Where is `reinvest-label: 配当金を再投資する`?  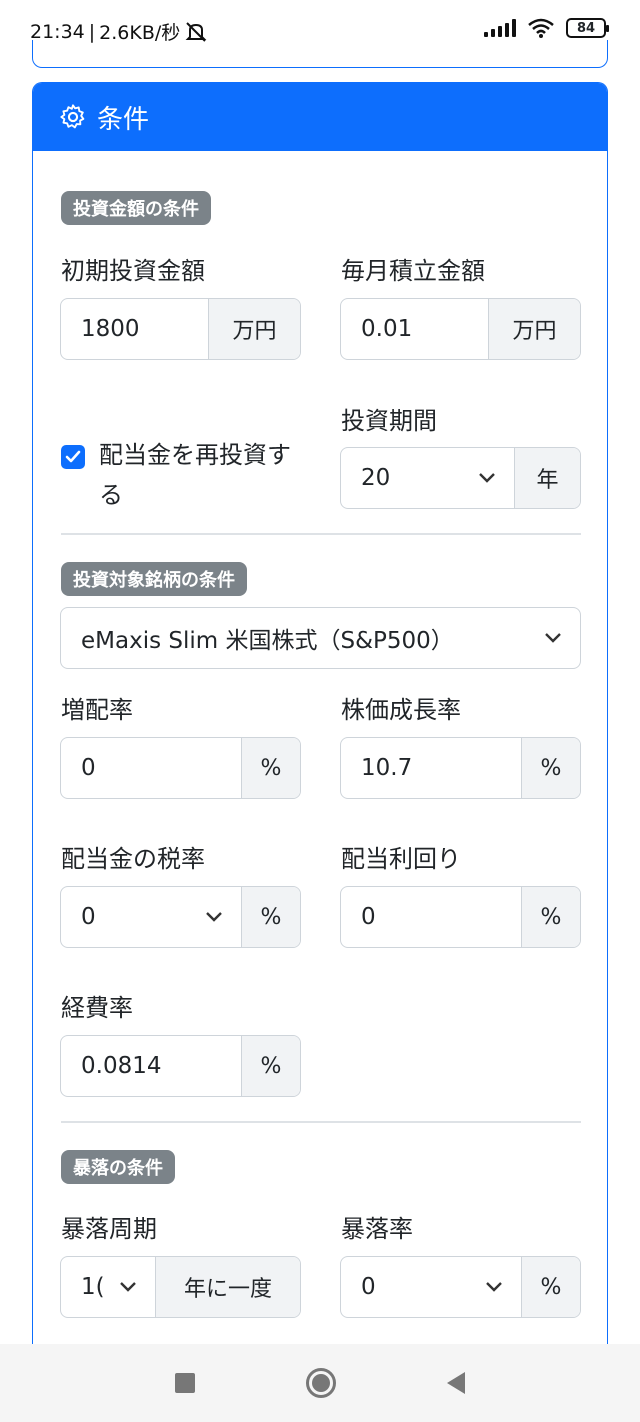
reinvest-label: 配当金を再投資する is located at coordinates (195, 475).